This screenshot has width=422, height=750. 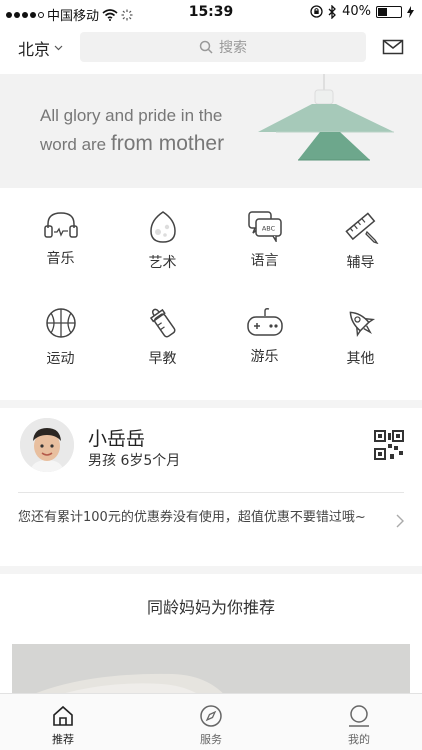 What do you see at coordinates (162, 227) in the screenshot?
I see `egg-icon` at bounding box center [162, 227].